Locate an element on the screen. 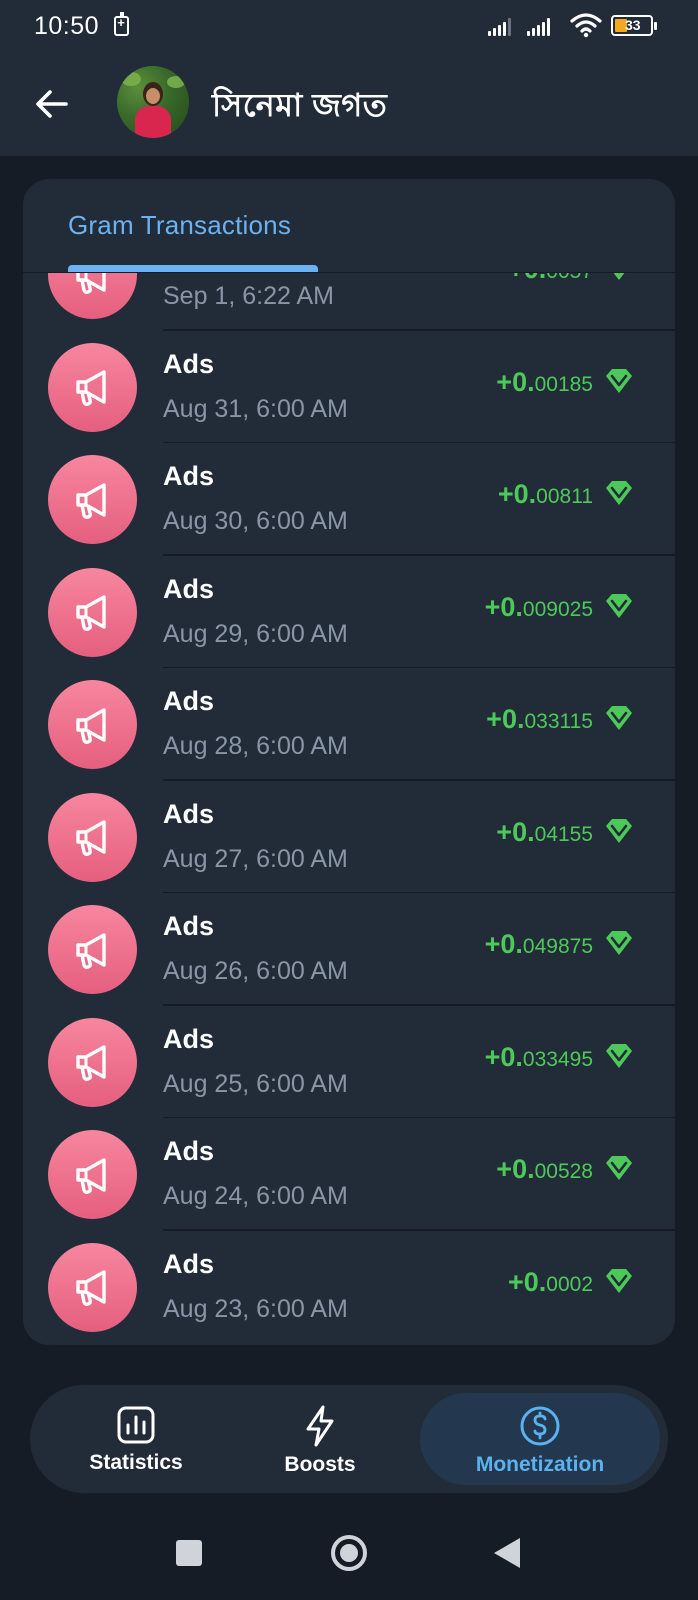  transaction-date: Aug 23, 6:00 AM is located at coordinates (255, 1308).